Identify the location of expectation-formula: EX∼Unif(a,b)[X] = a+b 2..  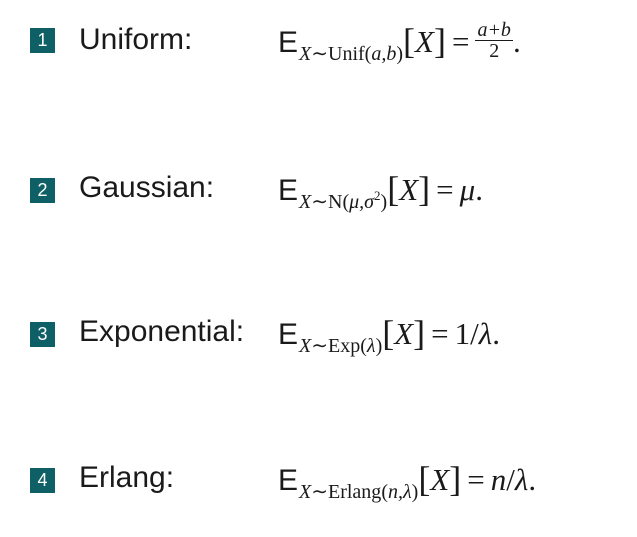
(399, 42).